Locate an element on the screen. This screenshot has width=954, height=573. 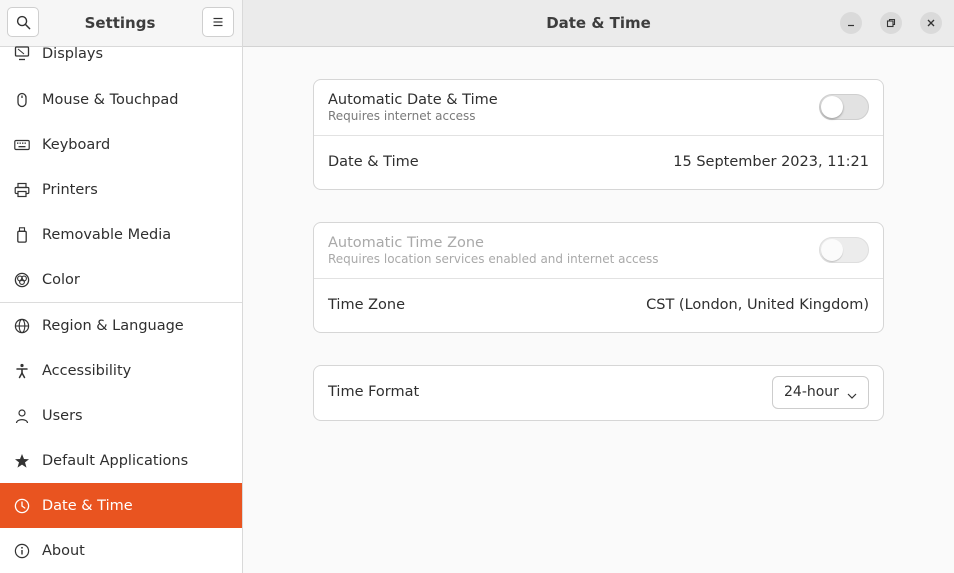
restore-button is located at coordinates (891, 23).